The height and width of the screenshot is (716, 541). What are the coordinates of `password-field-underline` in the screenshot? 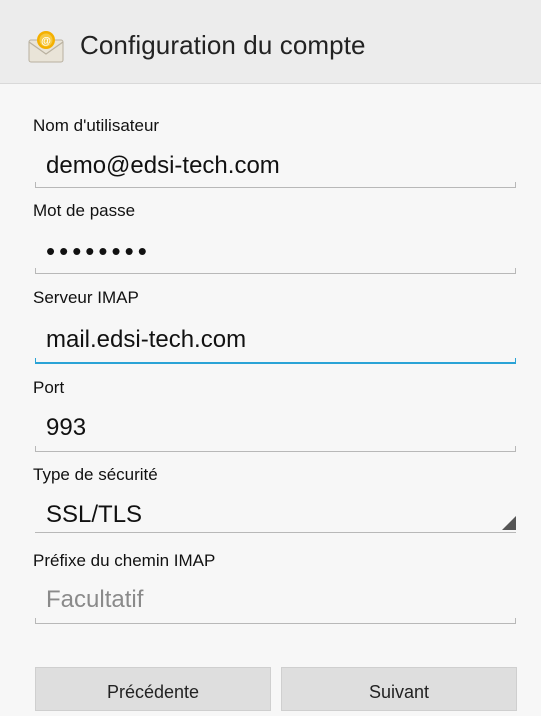 It's located at (275, 271).